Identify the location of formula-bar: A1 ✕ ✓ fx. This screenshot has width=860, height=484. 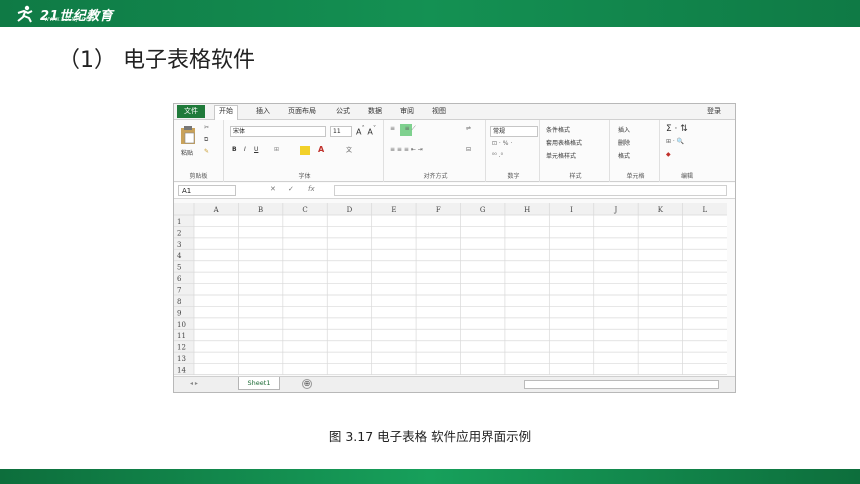
(454, 191).